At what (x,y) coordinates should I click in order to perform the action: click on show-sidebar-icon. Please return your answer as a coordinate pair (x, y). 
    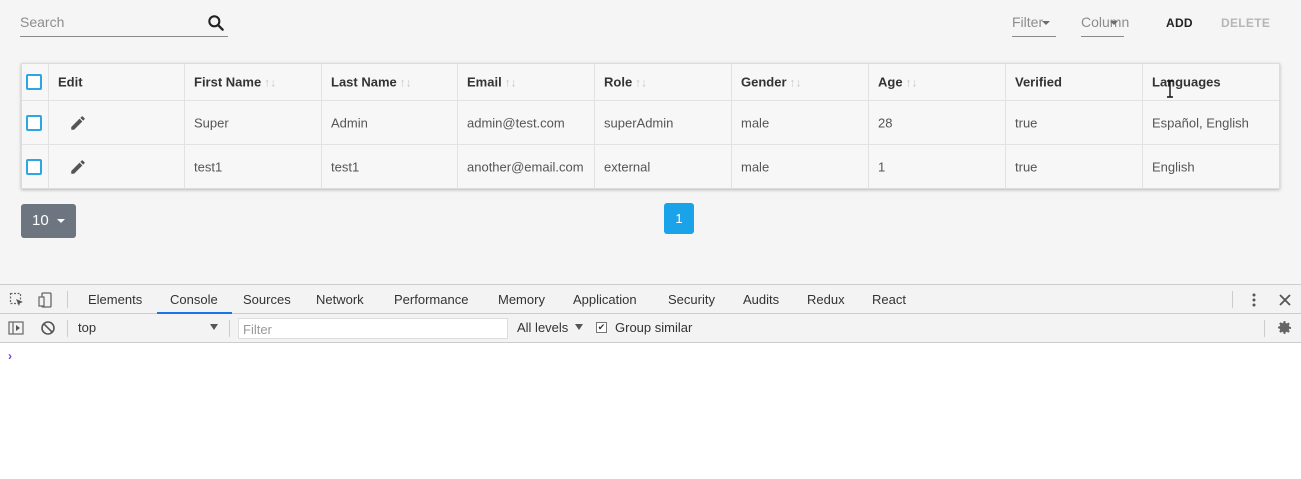
    Looking at the image, I should click on (16, 328).